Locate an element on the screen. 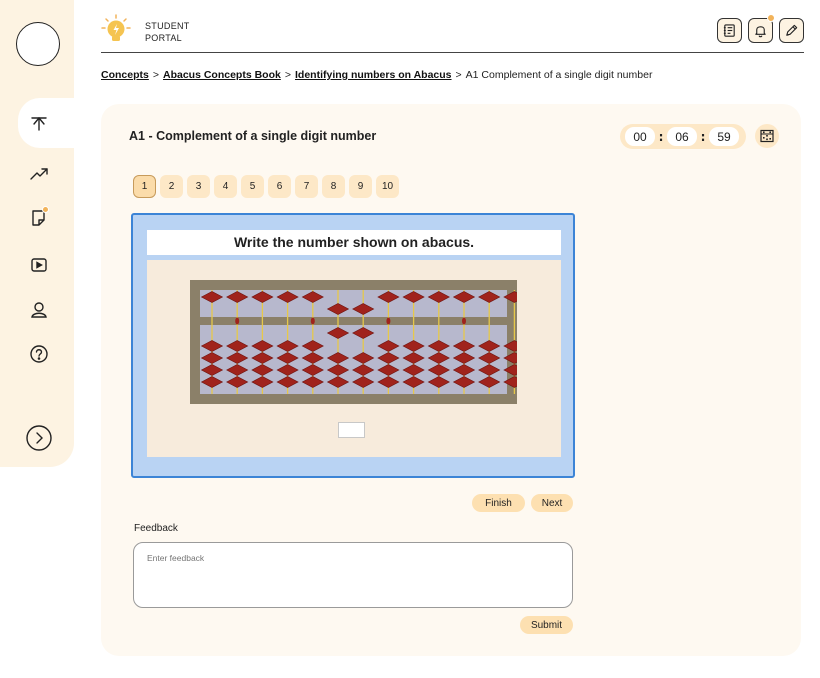  notebook-icon is located at coordinates (729, 30).